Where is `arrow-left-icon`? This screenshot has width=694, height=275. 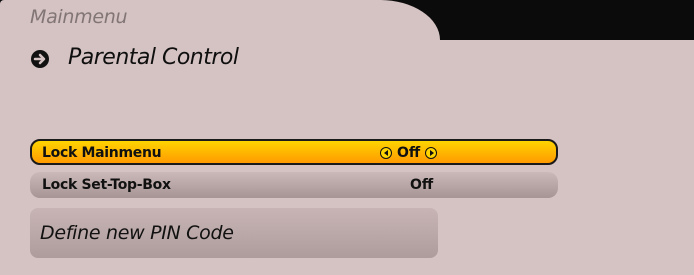
arrow-left-icon is located at coordinates (386, 153).